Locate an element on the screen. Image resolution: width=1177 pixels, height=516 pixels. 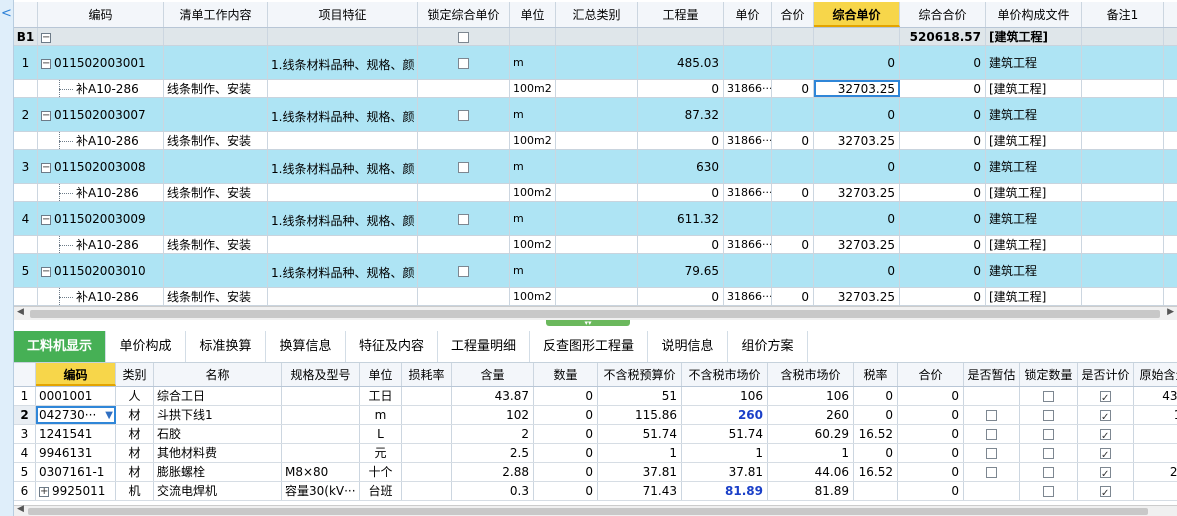
material-market-price: 51.74 is located at coordinates (725, 434).